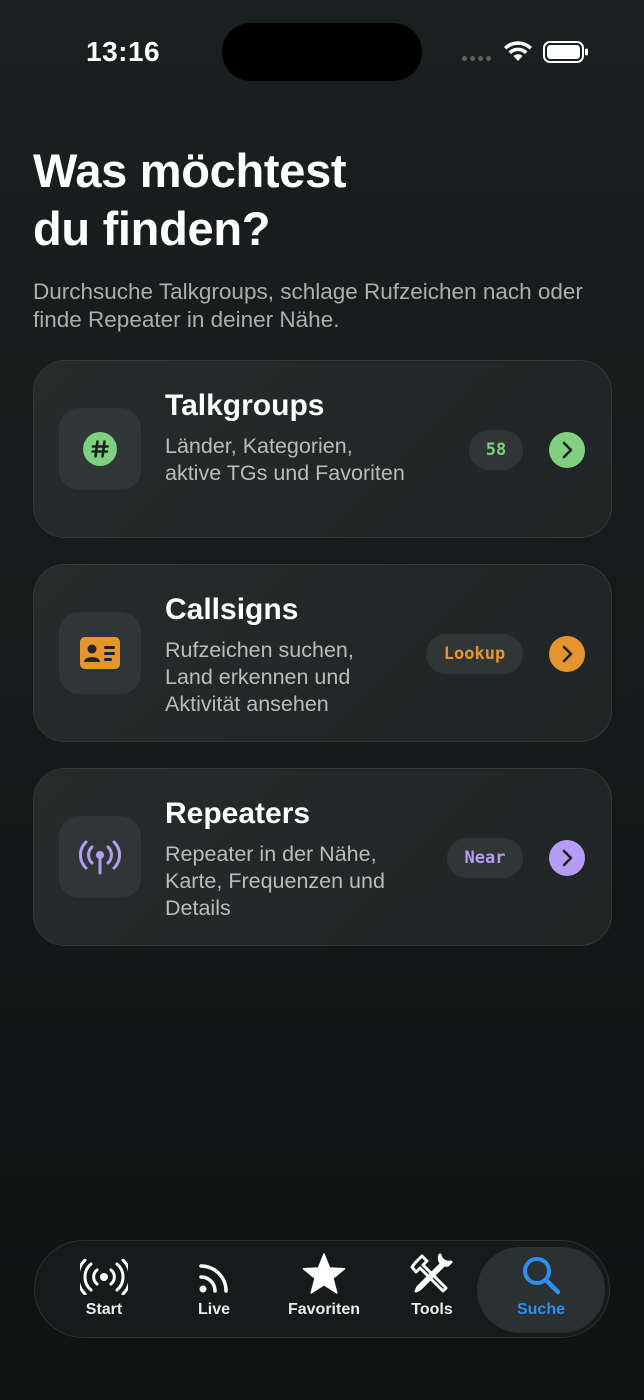 This screenshot has height=1400, width=644. What do you see at coordinates (518, 51) in the screenshot?
I see `wifi-icon` at bounding box center [518, 51].